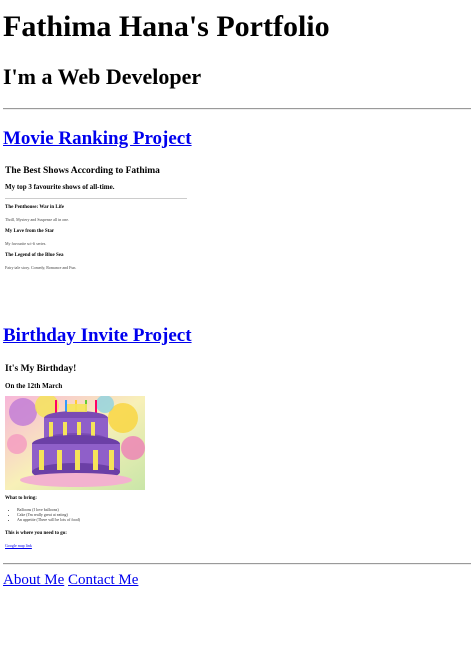  I want to click on show-title: My Love from the Star, so click(30, 231).